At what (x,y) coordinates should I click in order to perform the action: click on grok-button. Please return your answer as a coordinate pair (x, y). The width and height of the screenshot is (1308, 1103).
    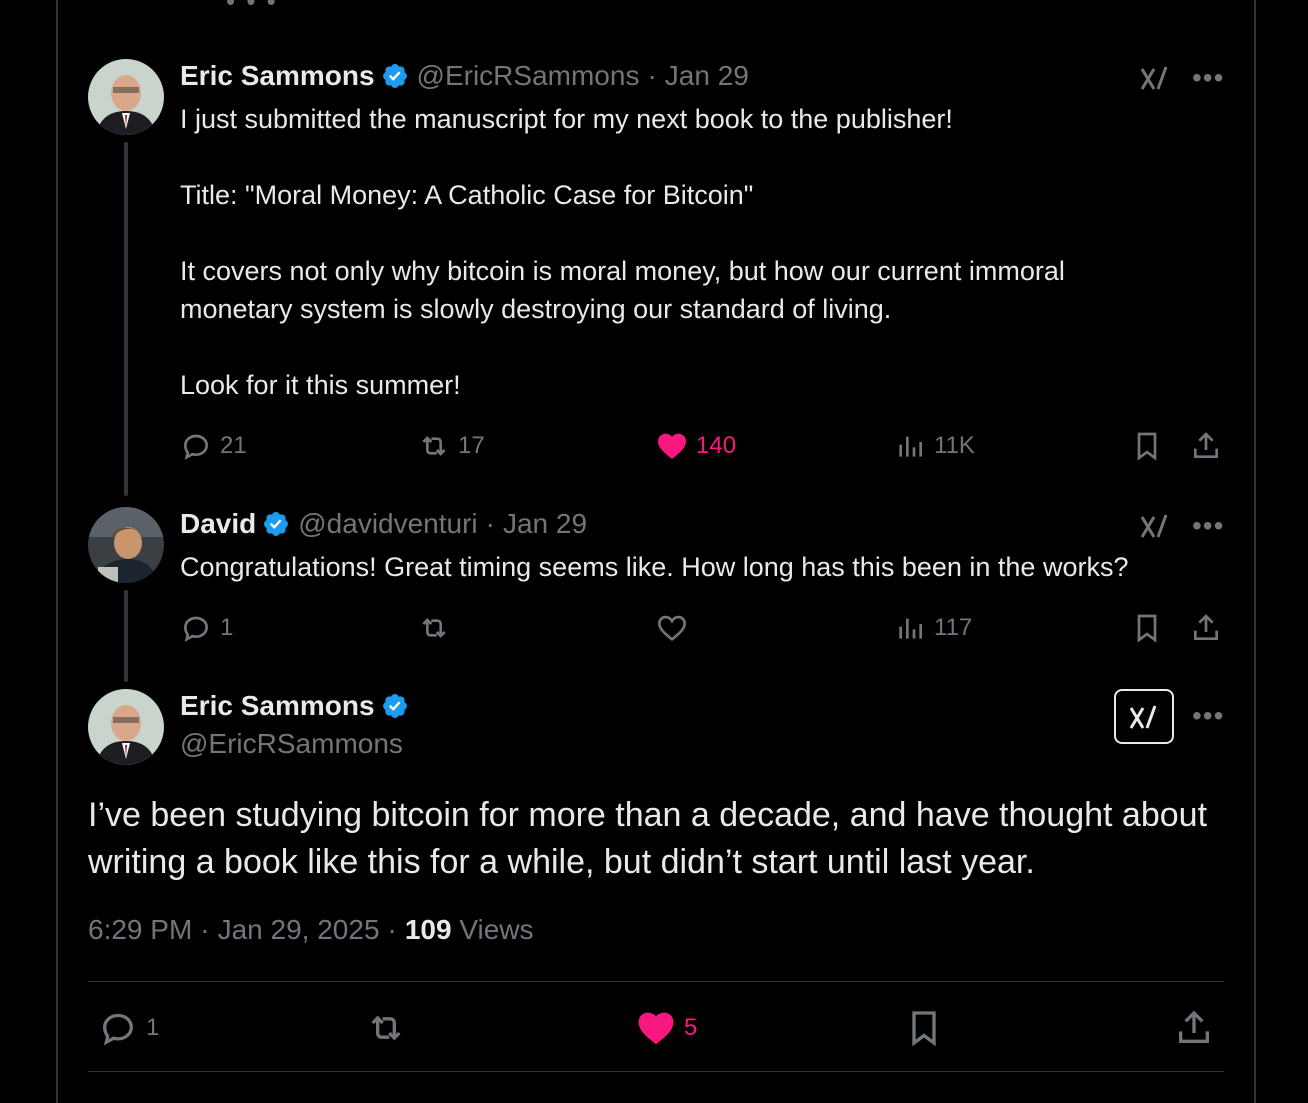
    Looking at the image, I should click on (1144, 716).